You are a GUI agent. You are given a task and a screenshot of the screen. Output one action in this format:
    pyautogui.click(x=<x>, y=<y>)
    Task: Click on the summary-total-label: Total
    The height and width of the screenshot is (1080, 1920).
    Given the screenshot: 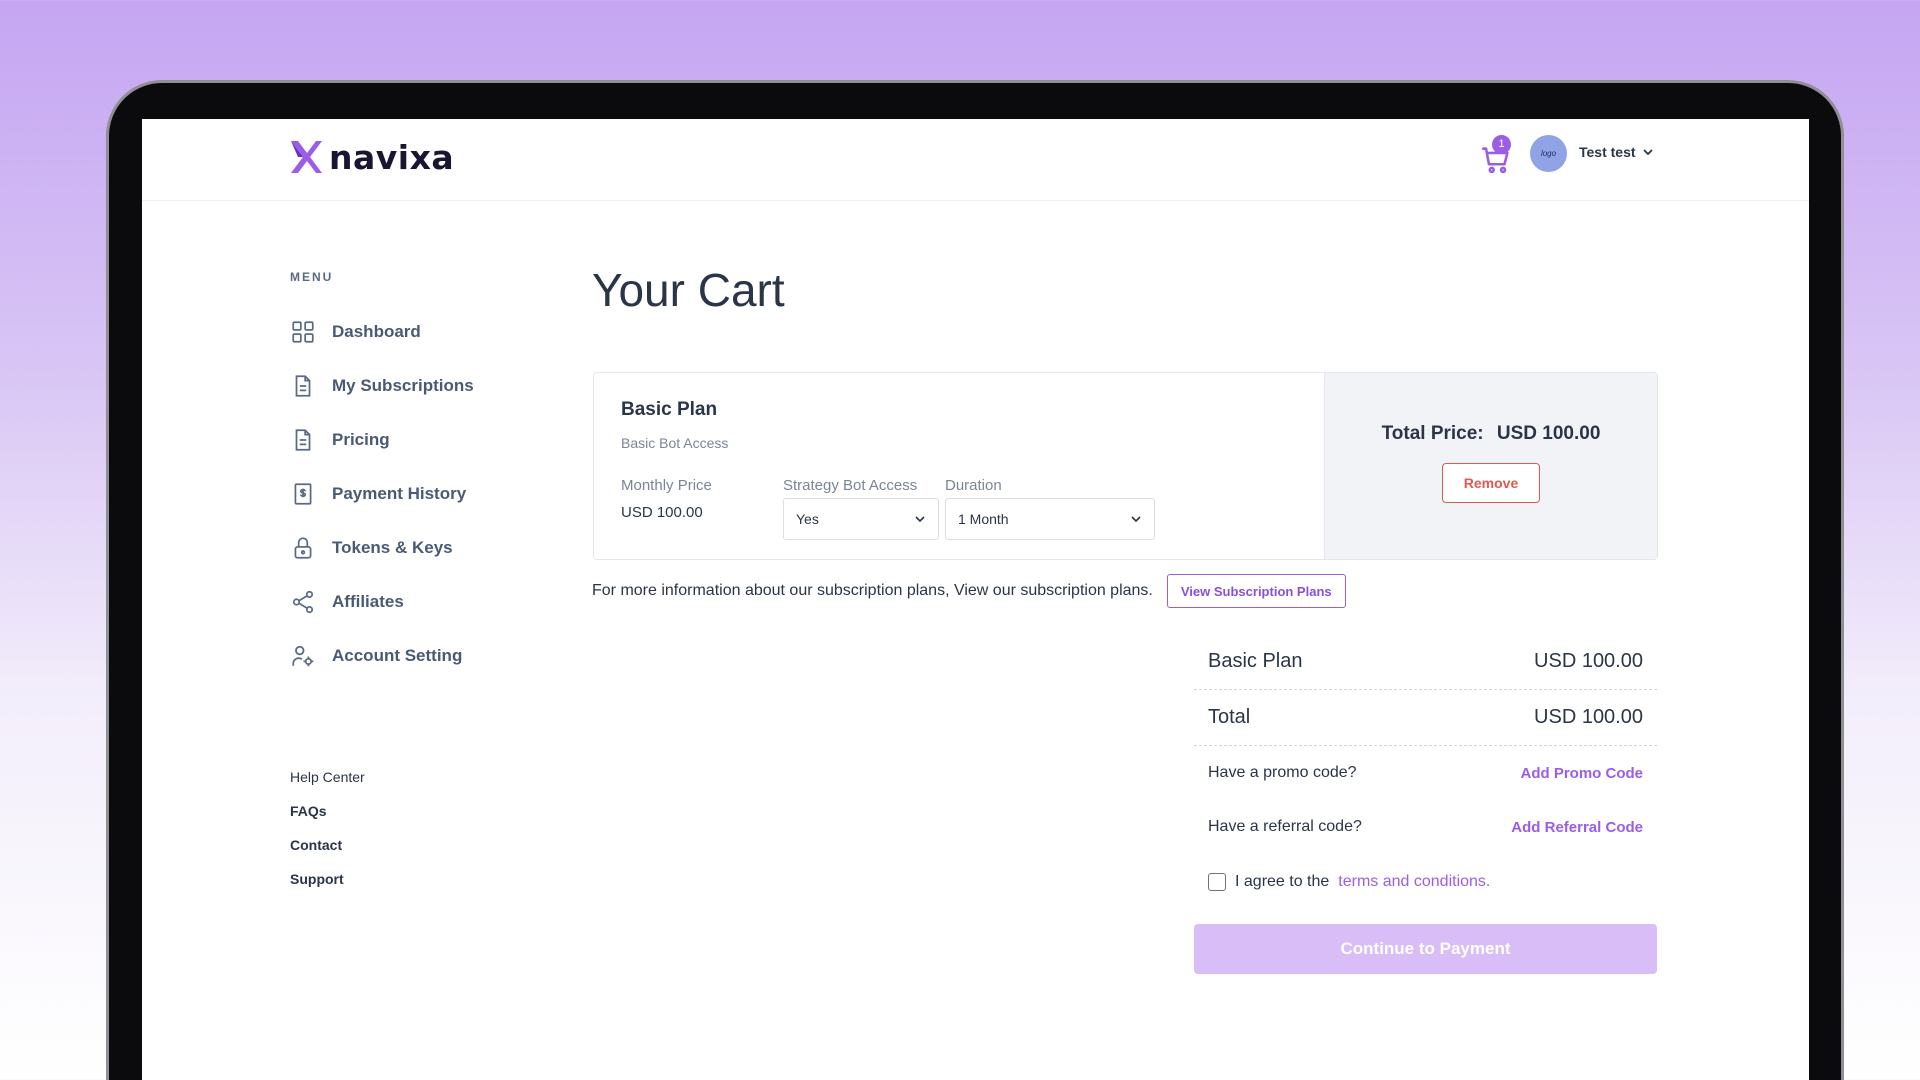 What is the action you would take?
    pyautogui.click(x=1229, y=717)
    